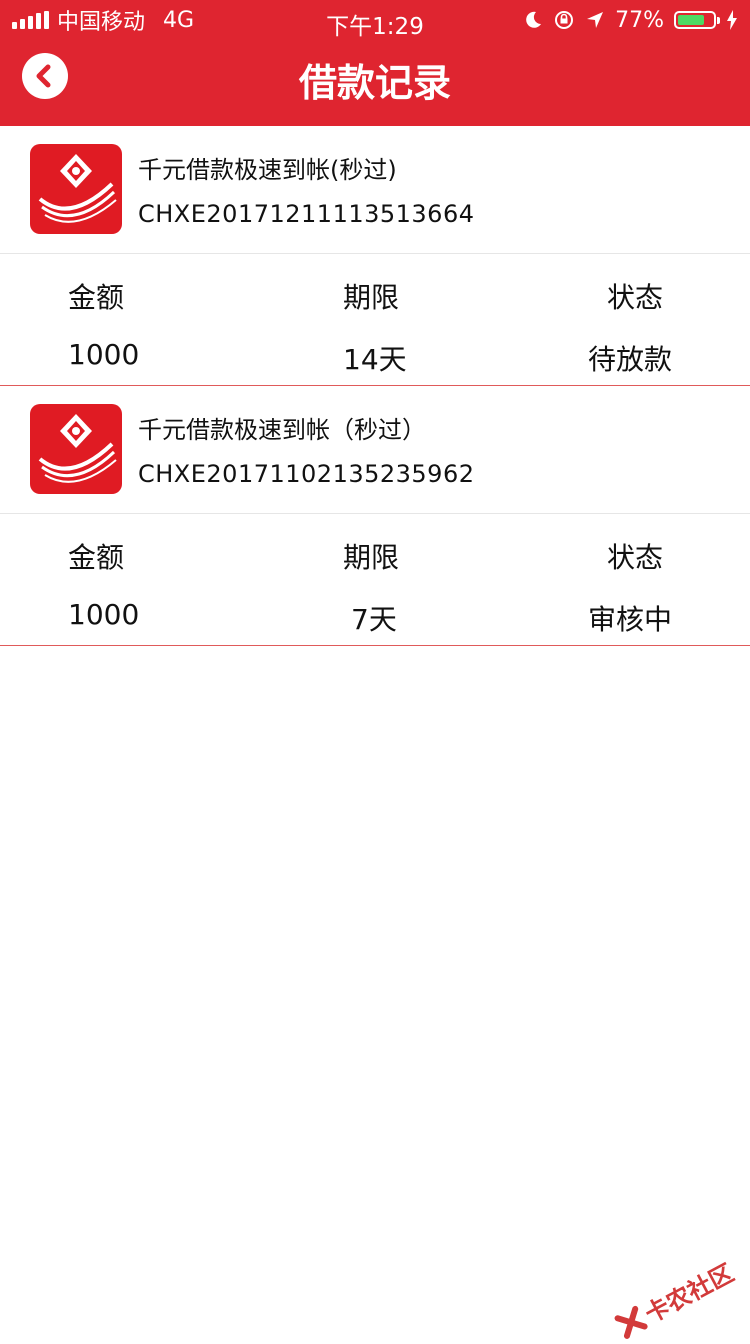 Image resolution: width=750 pixels, height=1344 pixels. What do you see at coordinates (533, 20) in the screenshot?
I see `moon-icon` at bounding box center [533, 20].